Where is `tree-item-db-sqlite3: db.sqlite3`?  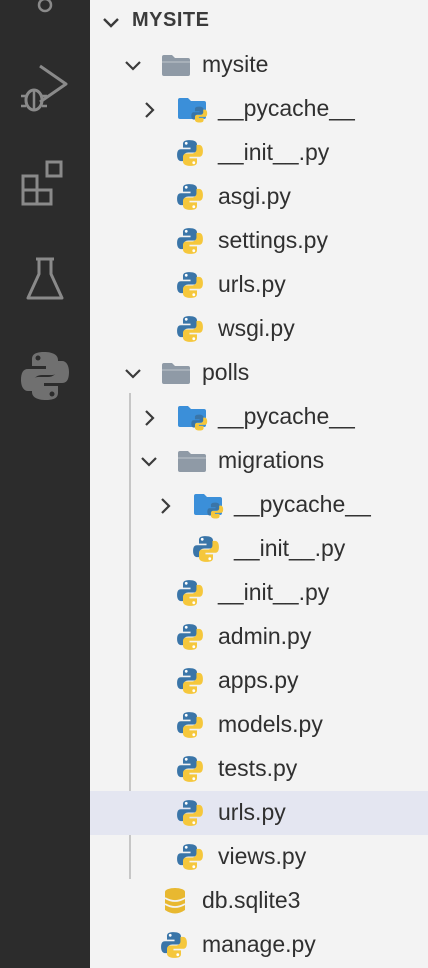 tree-item-db-sqlite3: db.sqlite3 is located at coordinates (259, 901).